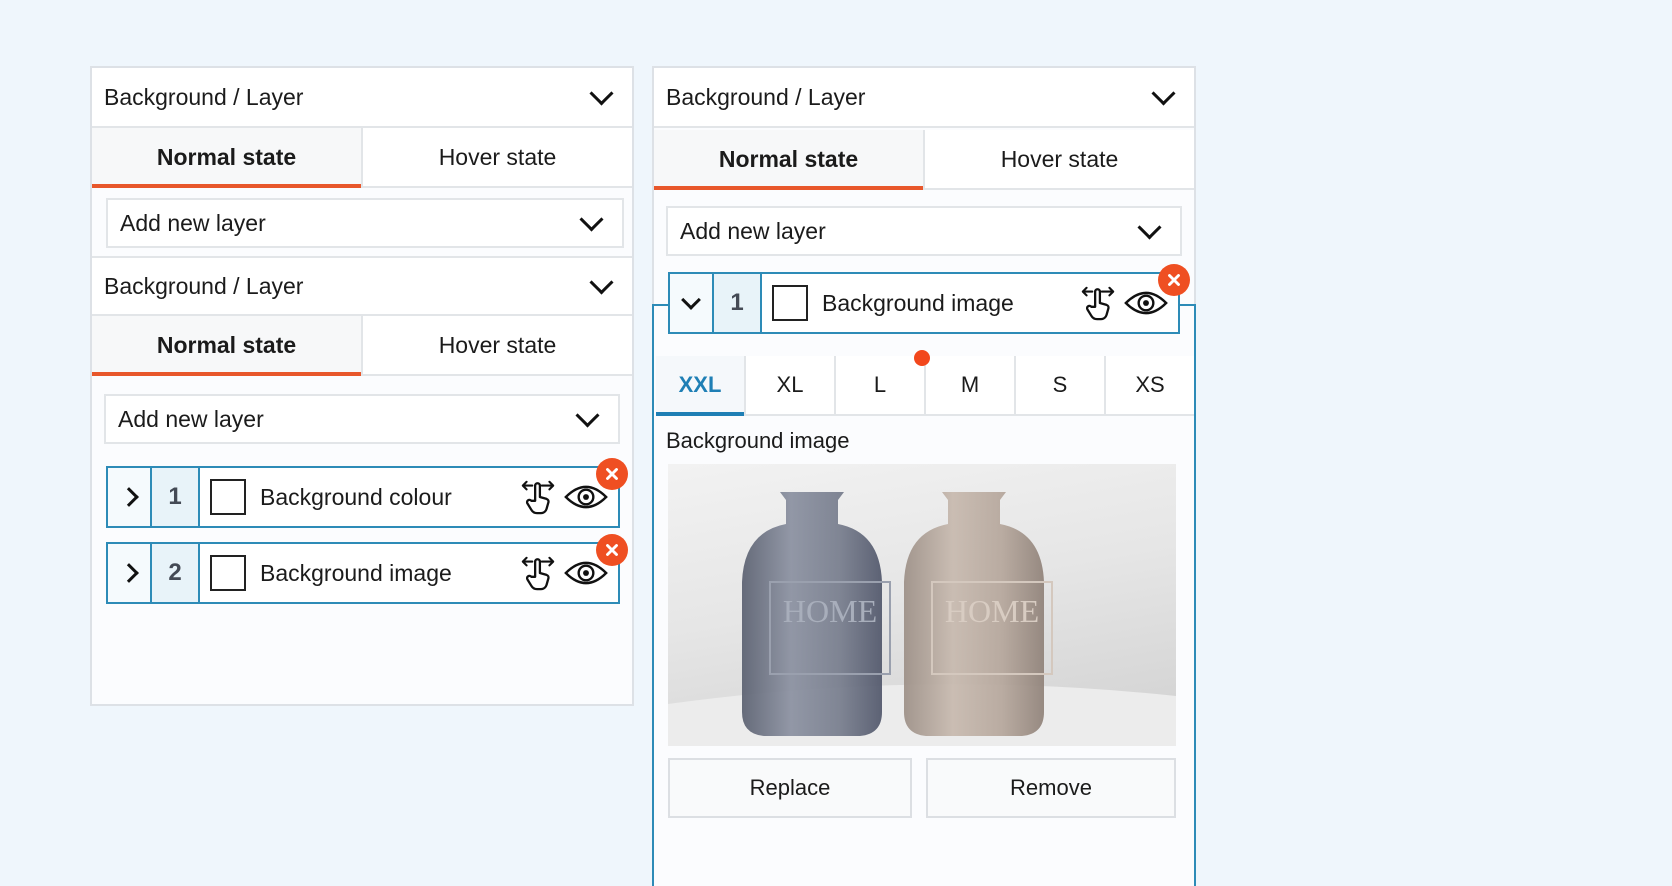 The image size is (1672, 886). I want to click on nested-state-tabs: Normal state Hover state, so click(362, 346).